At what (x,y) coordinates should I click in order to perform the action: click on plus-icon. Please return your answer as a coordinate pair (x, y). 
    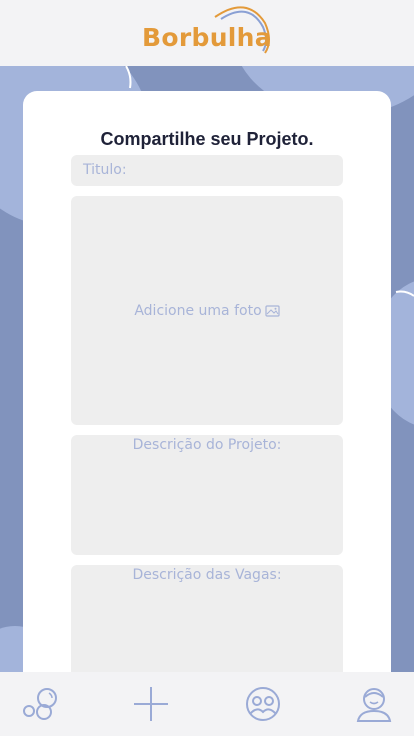
    Looking at the image, I should click on (151, 704).